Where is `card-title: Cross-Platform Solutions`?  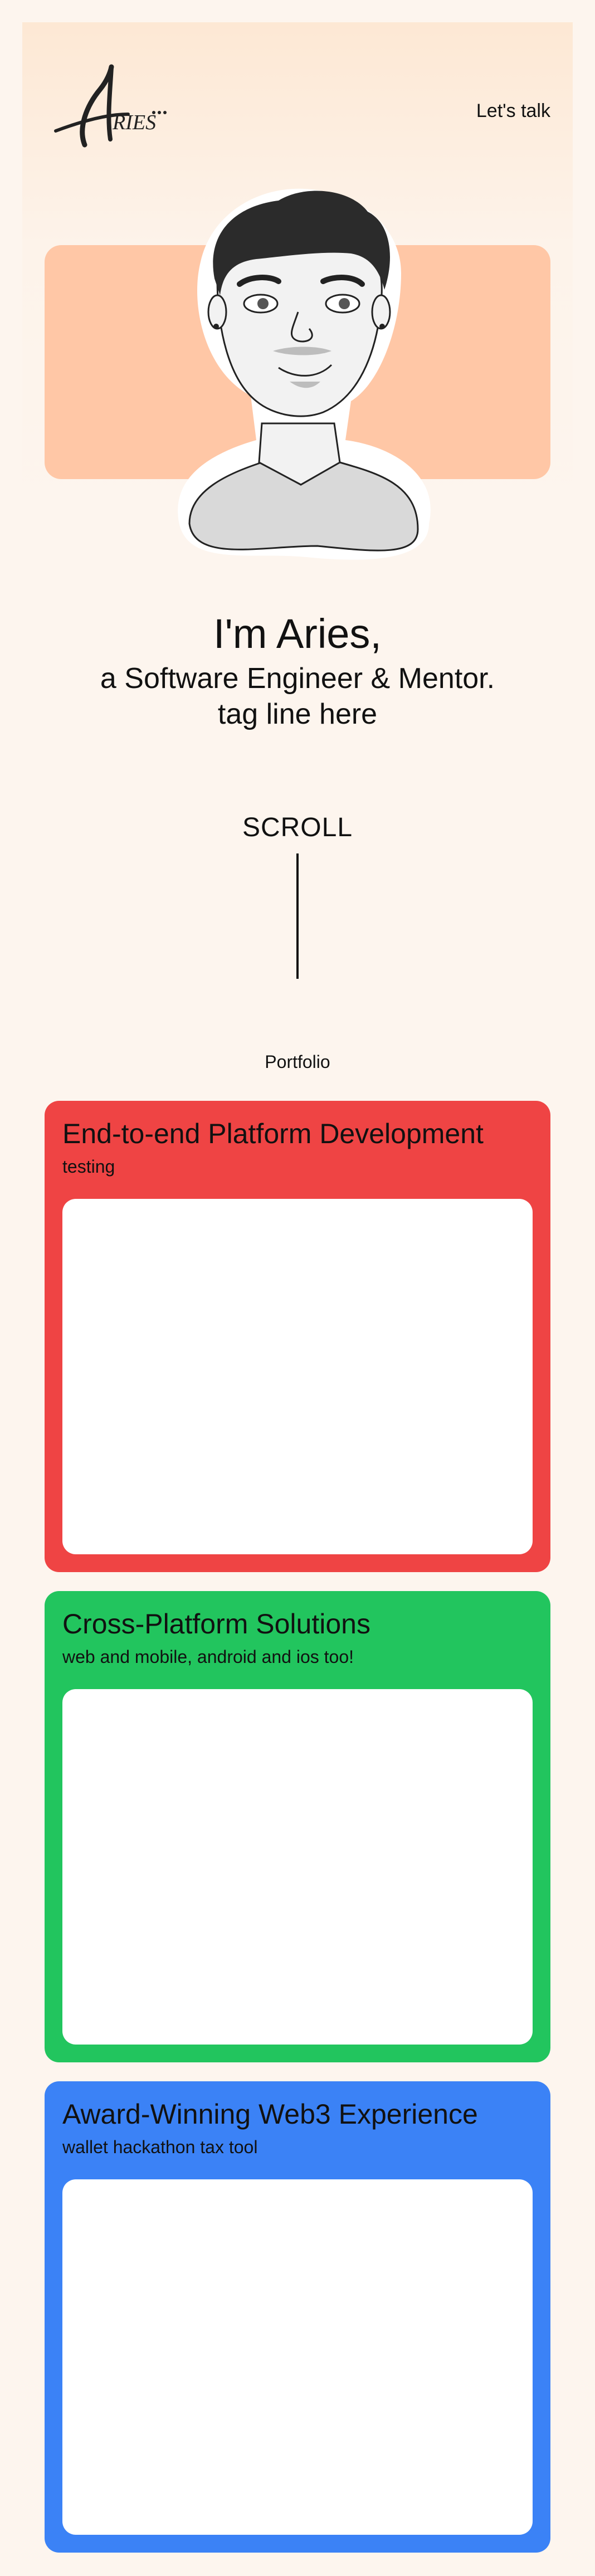 card-title: Cross-Platform Solutions is located at coordinates (216, 1624).